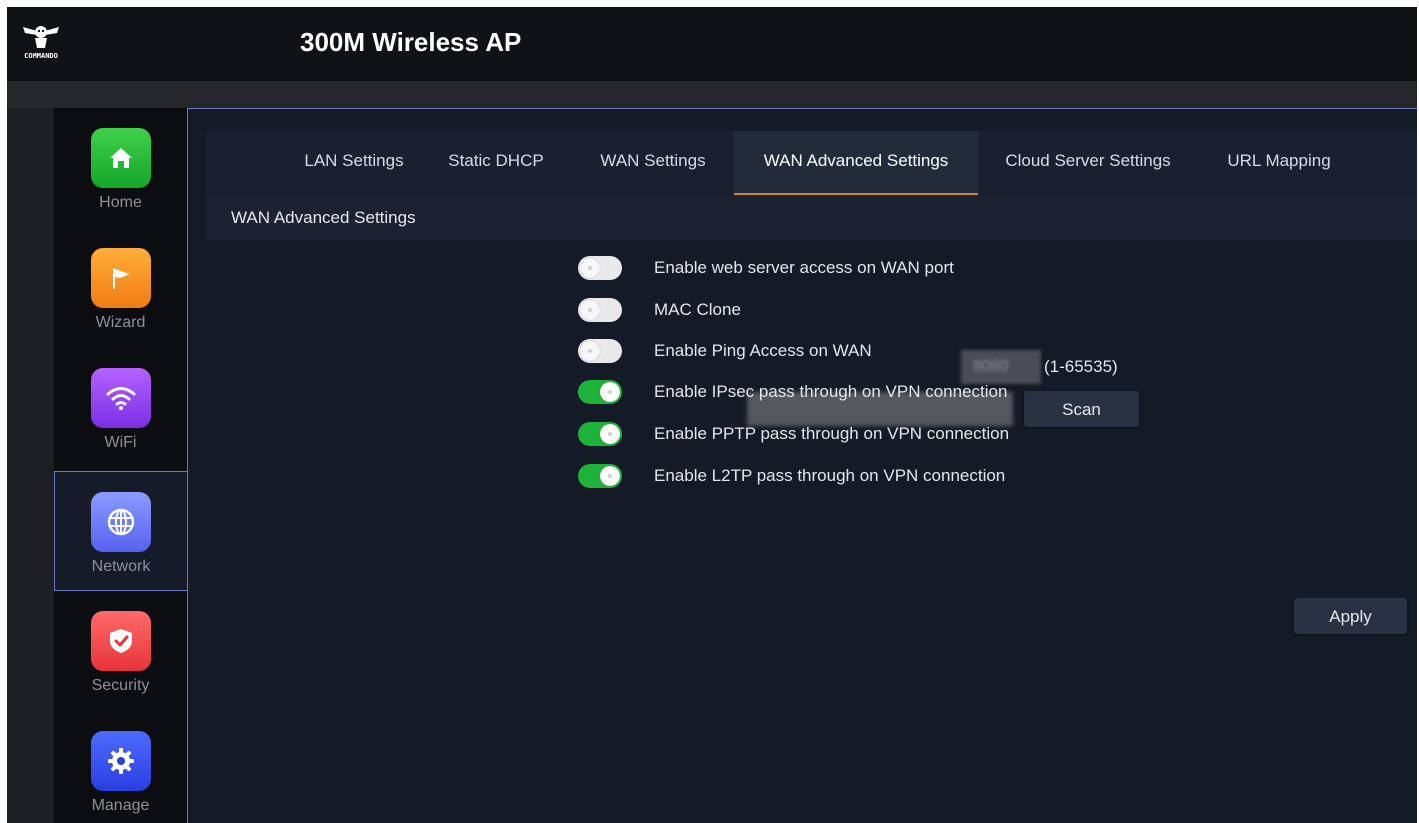 The image size is (1419, 823). Describe the element at coordinates (120, 805) in the screenshot. I see `sidebar-item-label: Manage` at that location.